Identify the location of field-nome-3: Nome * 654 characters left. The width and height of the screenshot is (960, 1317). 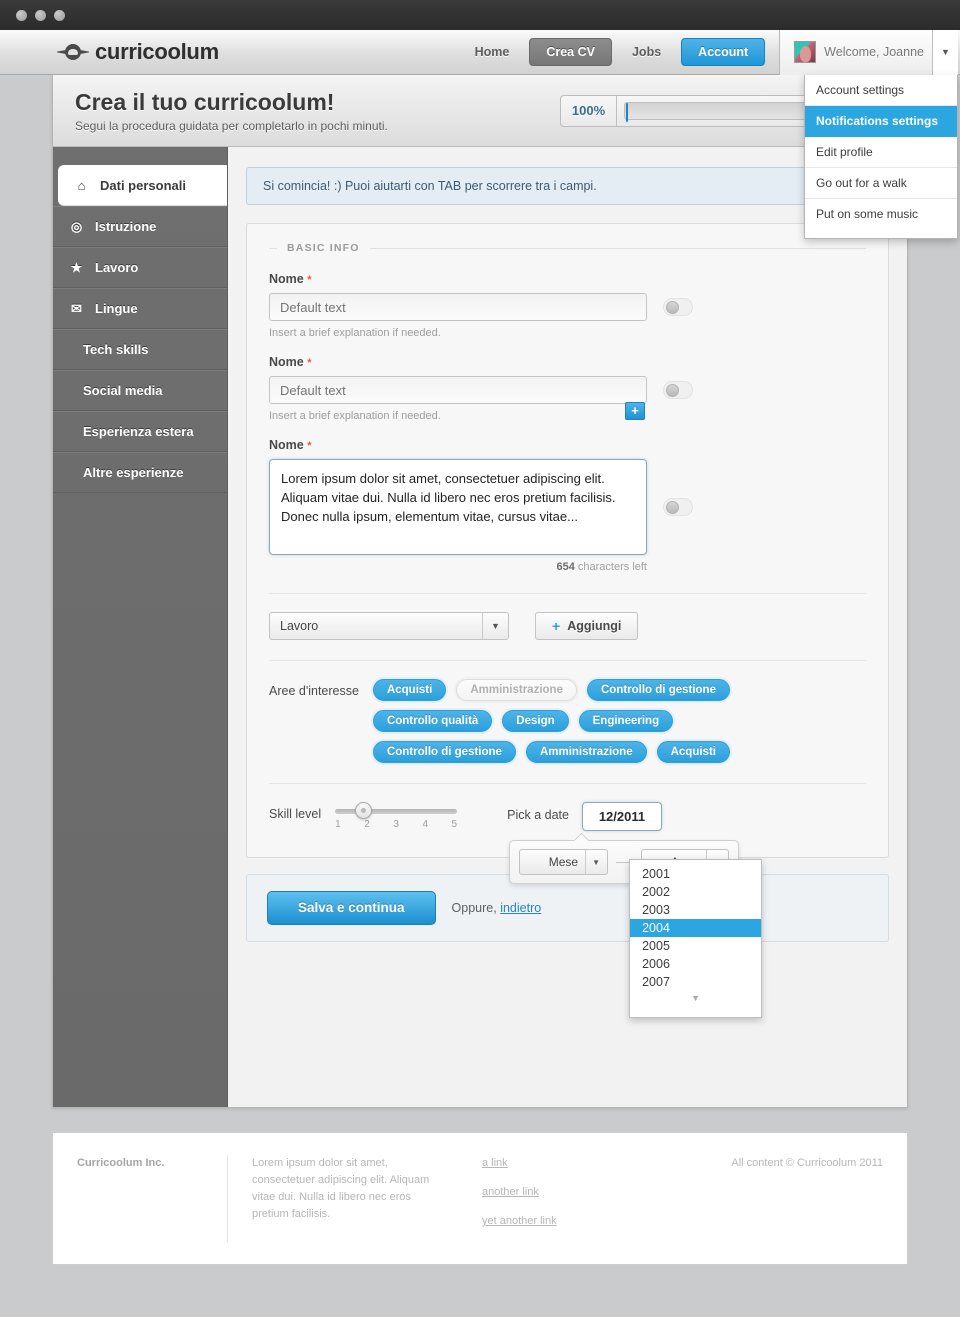
(567, 505).